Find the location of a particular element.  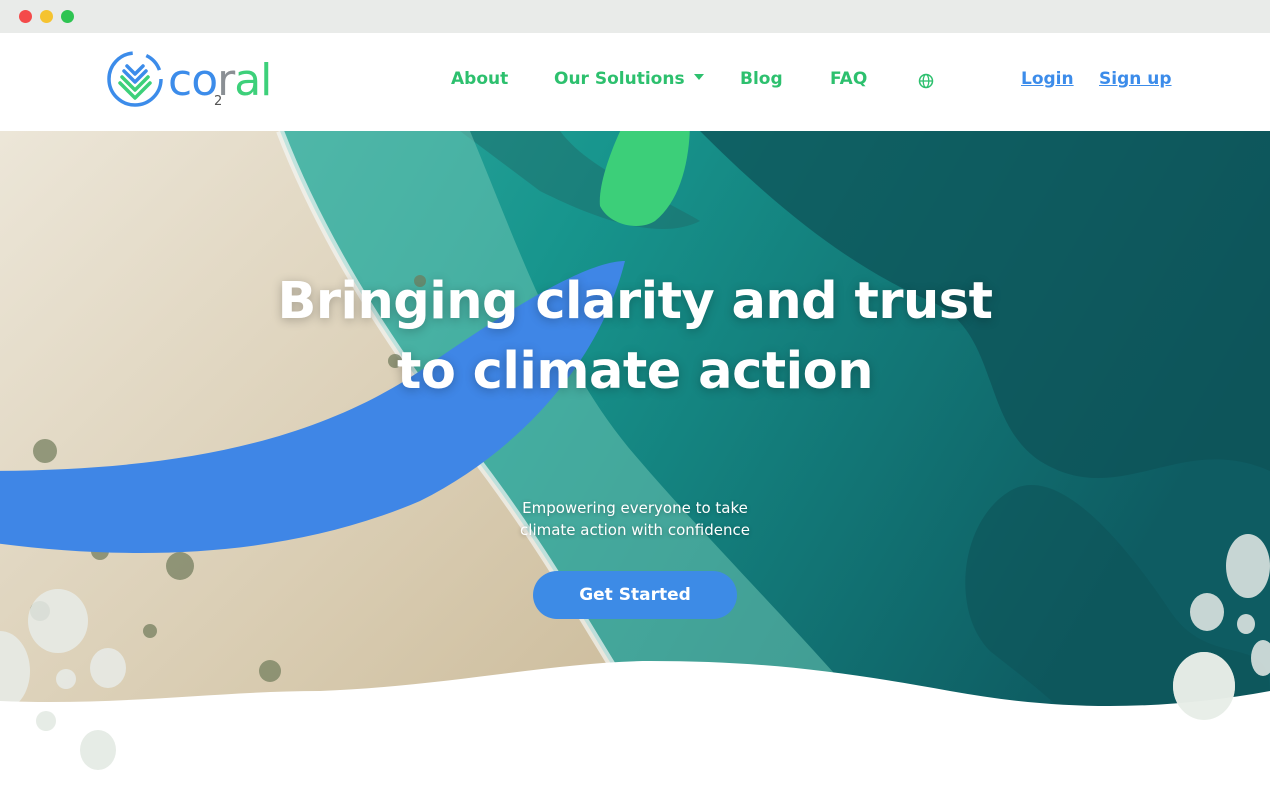

logo-wordmark-co: co is located at coordinates (193, 80).